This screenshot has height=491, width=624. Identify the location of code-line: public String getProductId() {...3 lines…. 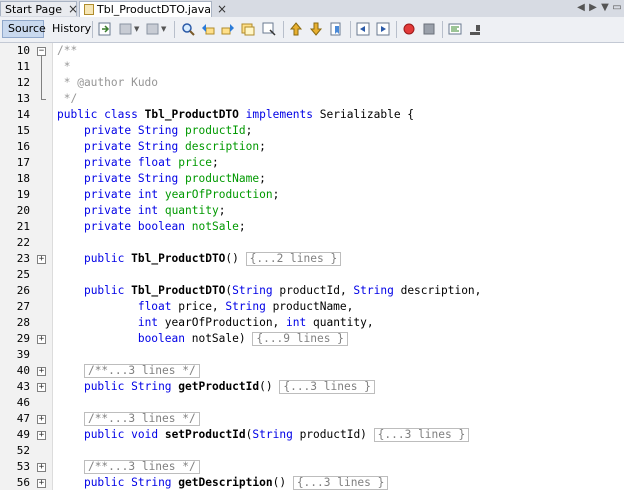
(216, 387).